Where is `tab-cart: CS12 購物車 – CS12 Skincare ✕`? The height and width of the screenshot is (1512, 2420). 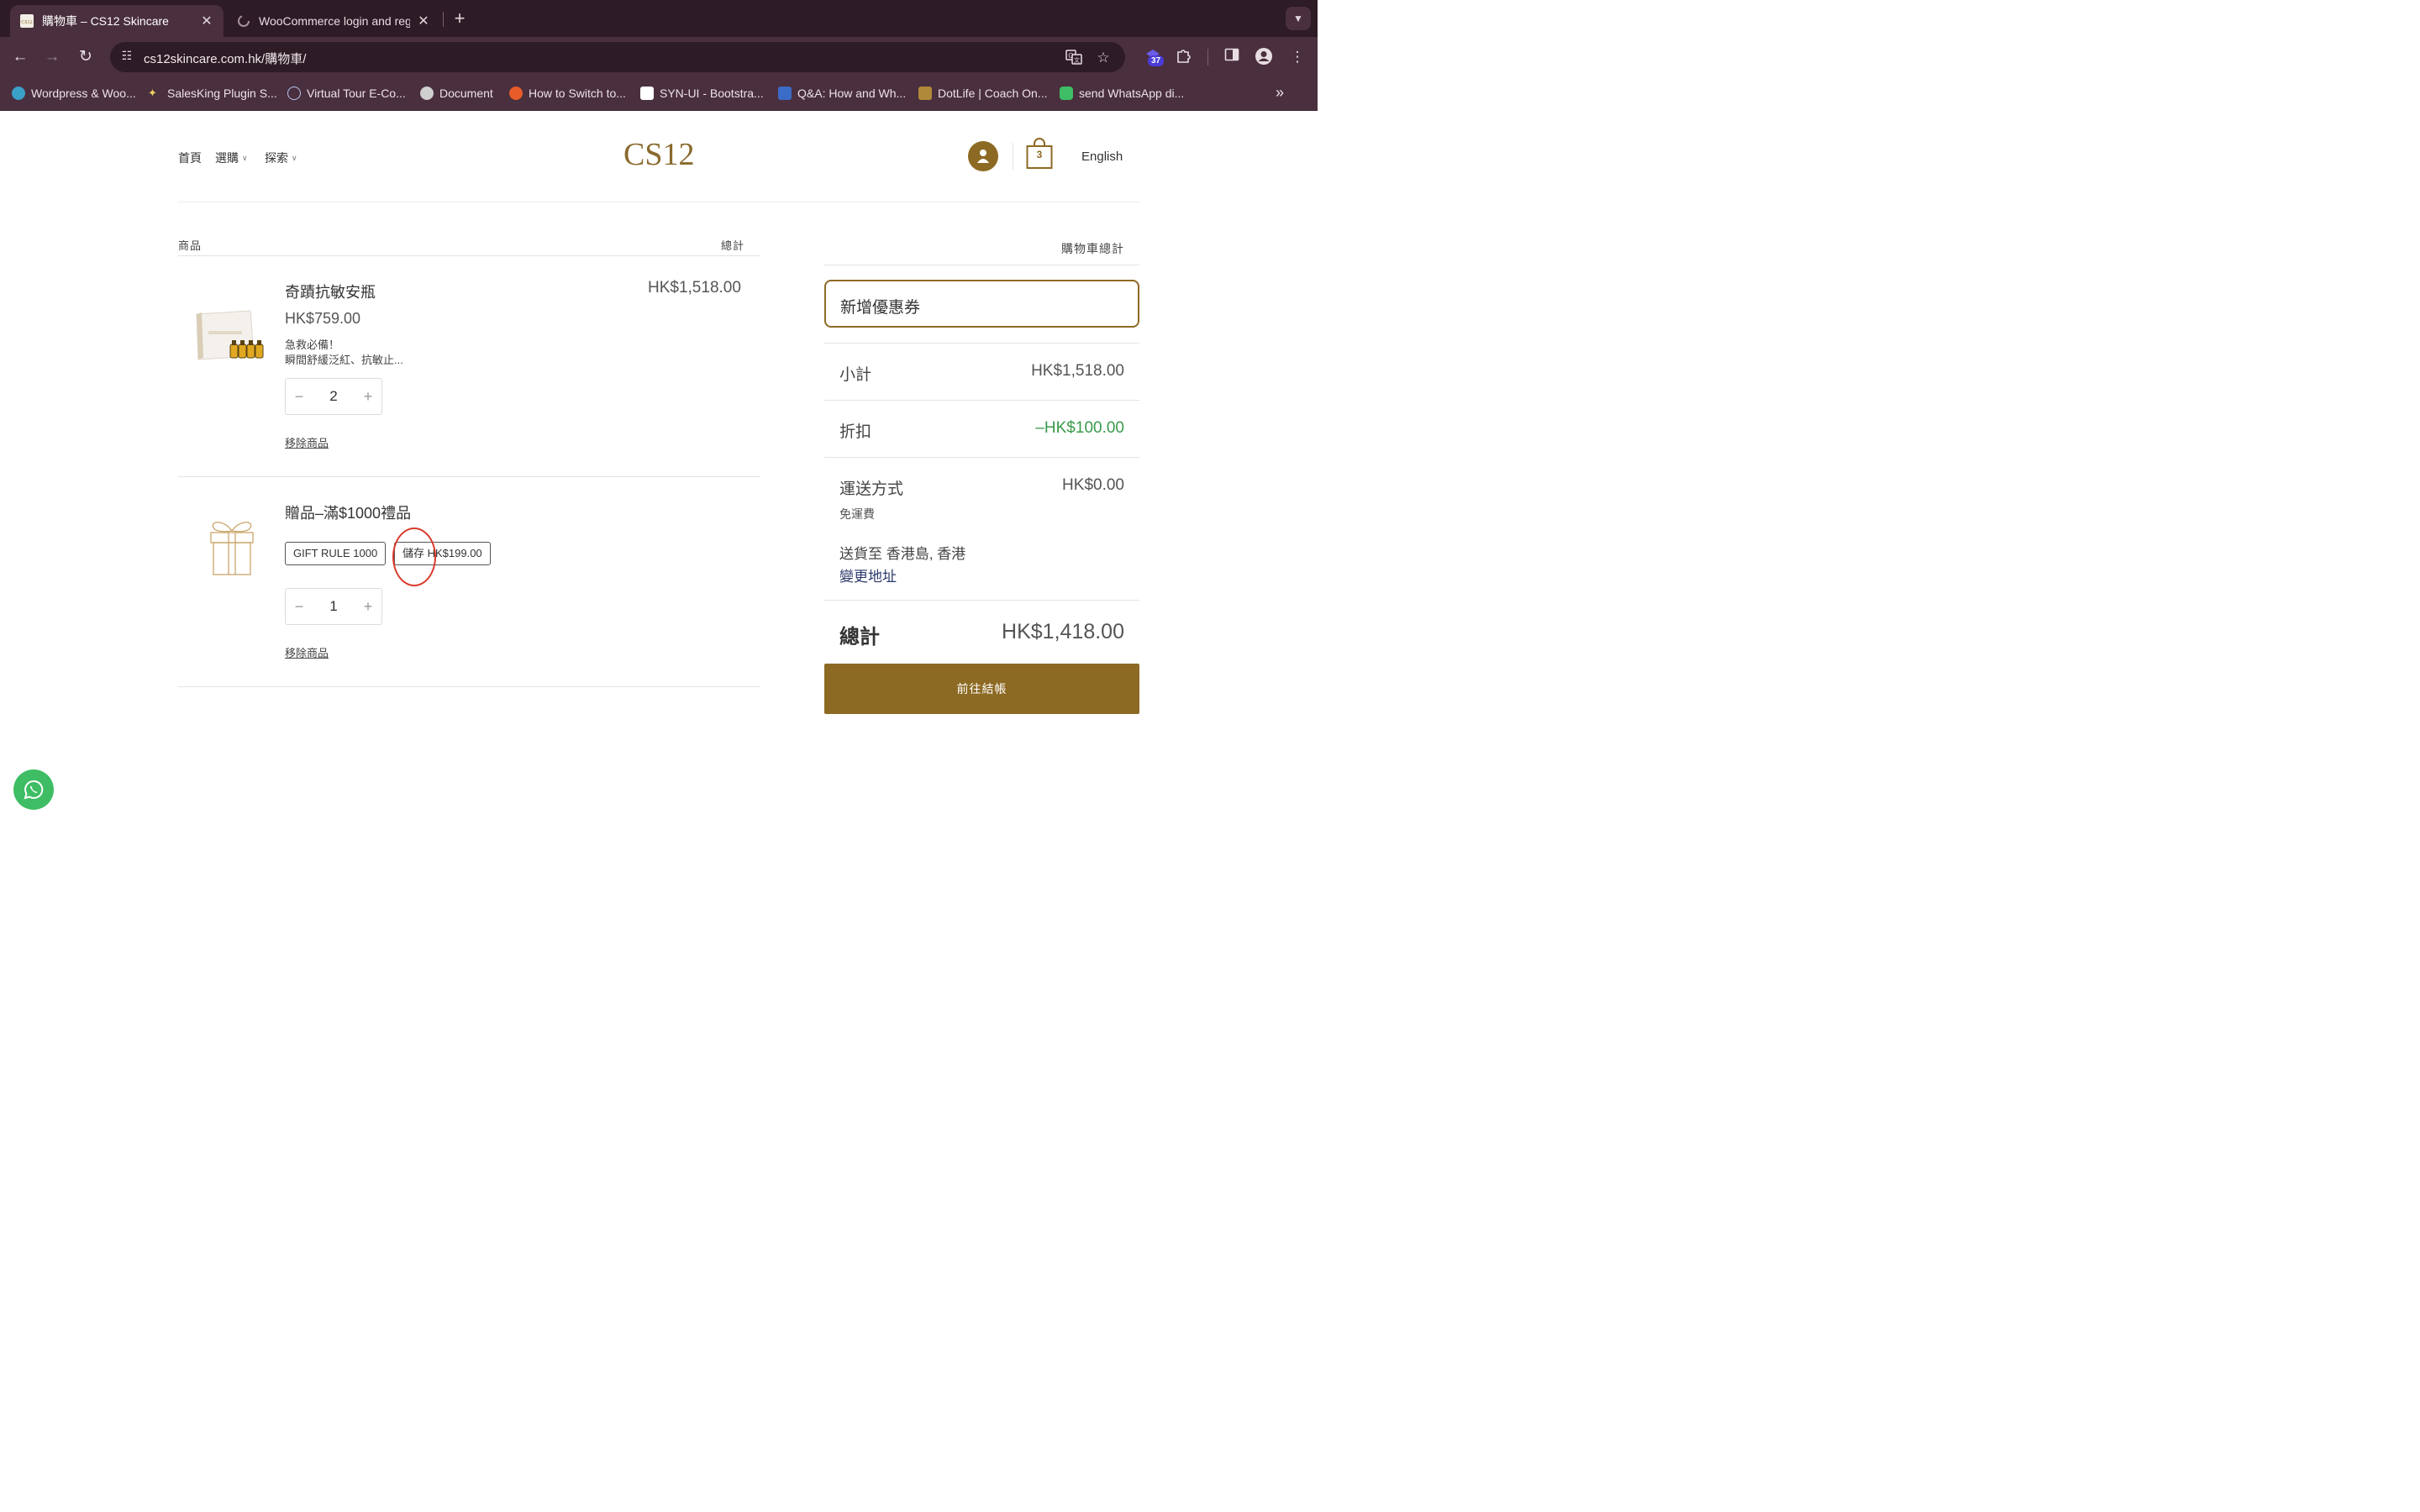 tab-cart: CS12 購物車 – CS12 Skincare ✕ is located at coordinates (117, 21).